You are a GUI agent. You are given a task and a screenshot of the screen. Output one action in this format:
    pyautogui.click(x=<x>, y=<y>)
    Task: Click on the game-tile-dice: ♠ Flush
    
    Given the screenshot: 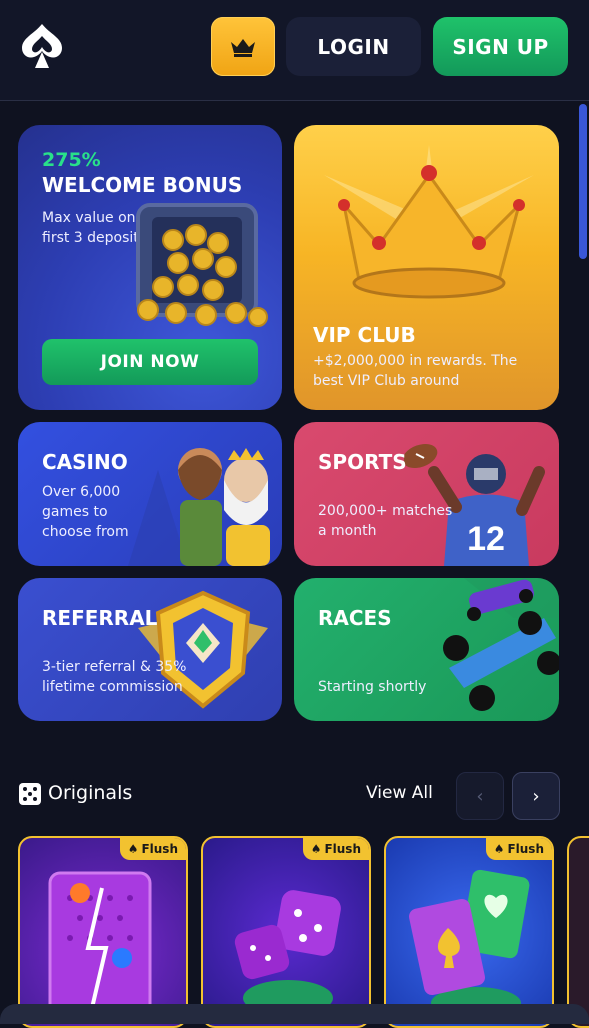 What is the action you would take?
    pyautogui.click(x=286, y=932)
    